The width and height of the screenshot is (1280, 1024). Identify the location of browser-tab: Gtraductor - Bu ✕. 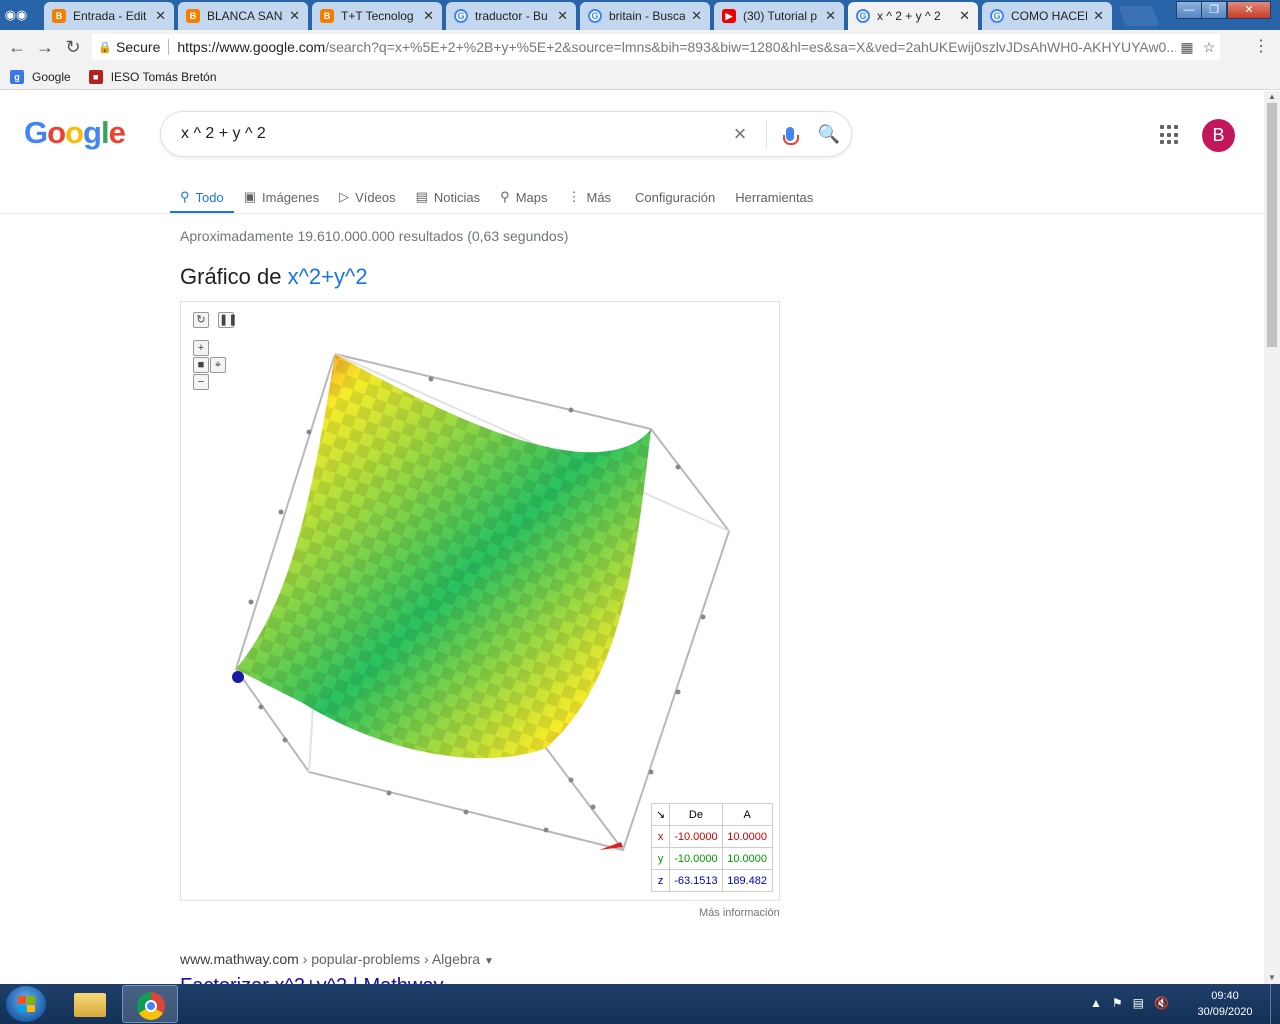
(511, 16).